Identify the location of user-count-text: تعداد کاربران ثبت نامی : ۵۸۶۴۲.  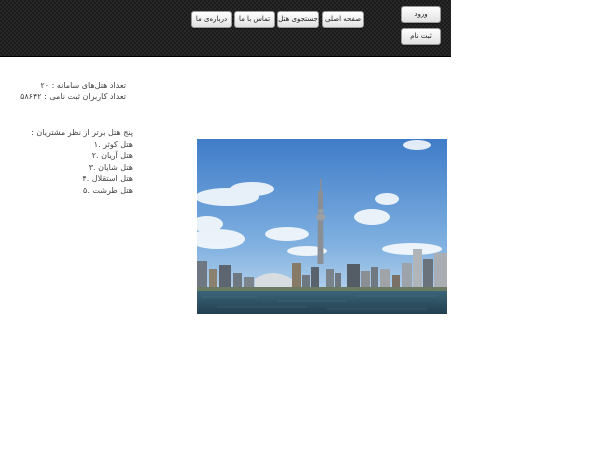
(73, 96).